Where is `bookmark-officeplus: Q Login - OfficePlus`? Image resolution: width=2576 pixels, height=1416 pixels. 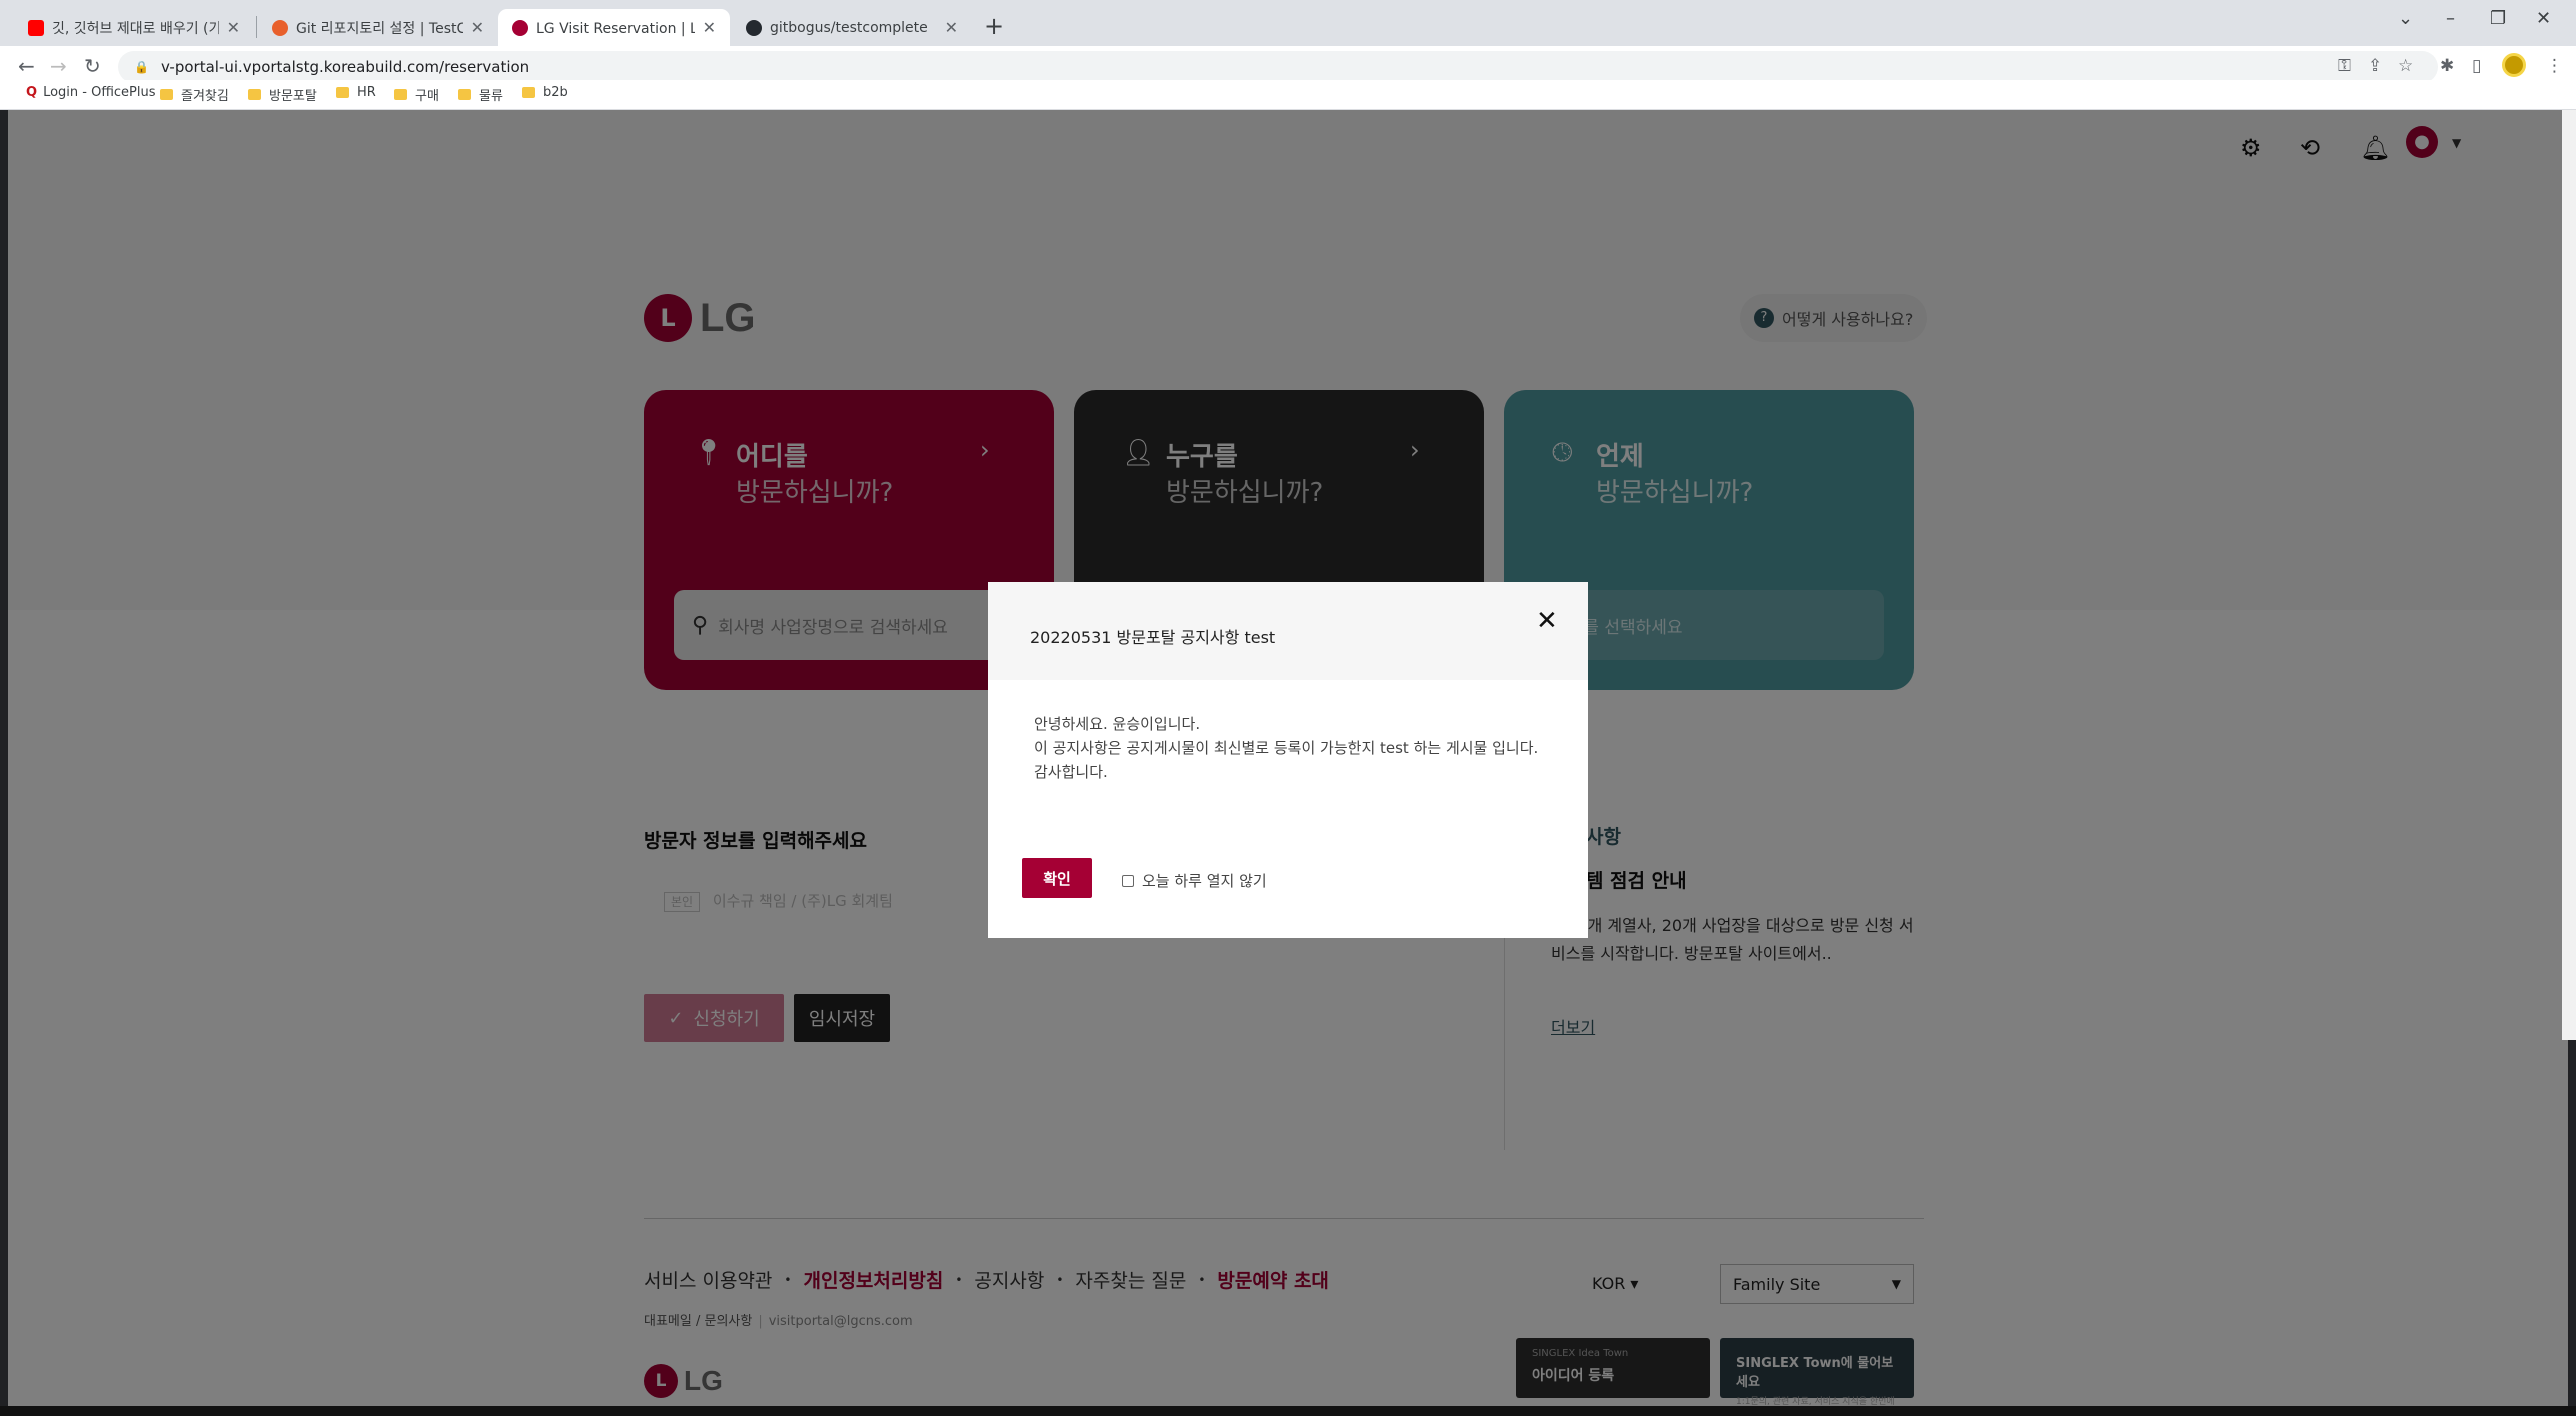 bookmark-officeplus: Q Login - OfficePlus is located at coordinates (91, 92).